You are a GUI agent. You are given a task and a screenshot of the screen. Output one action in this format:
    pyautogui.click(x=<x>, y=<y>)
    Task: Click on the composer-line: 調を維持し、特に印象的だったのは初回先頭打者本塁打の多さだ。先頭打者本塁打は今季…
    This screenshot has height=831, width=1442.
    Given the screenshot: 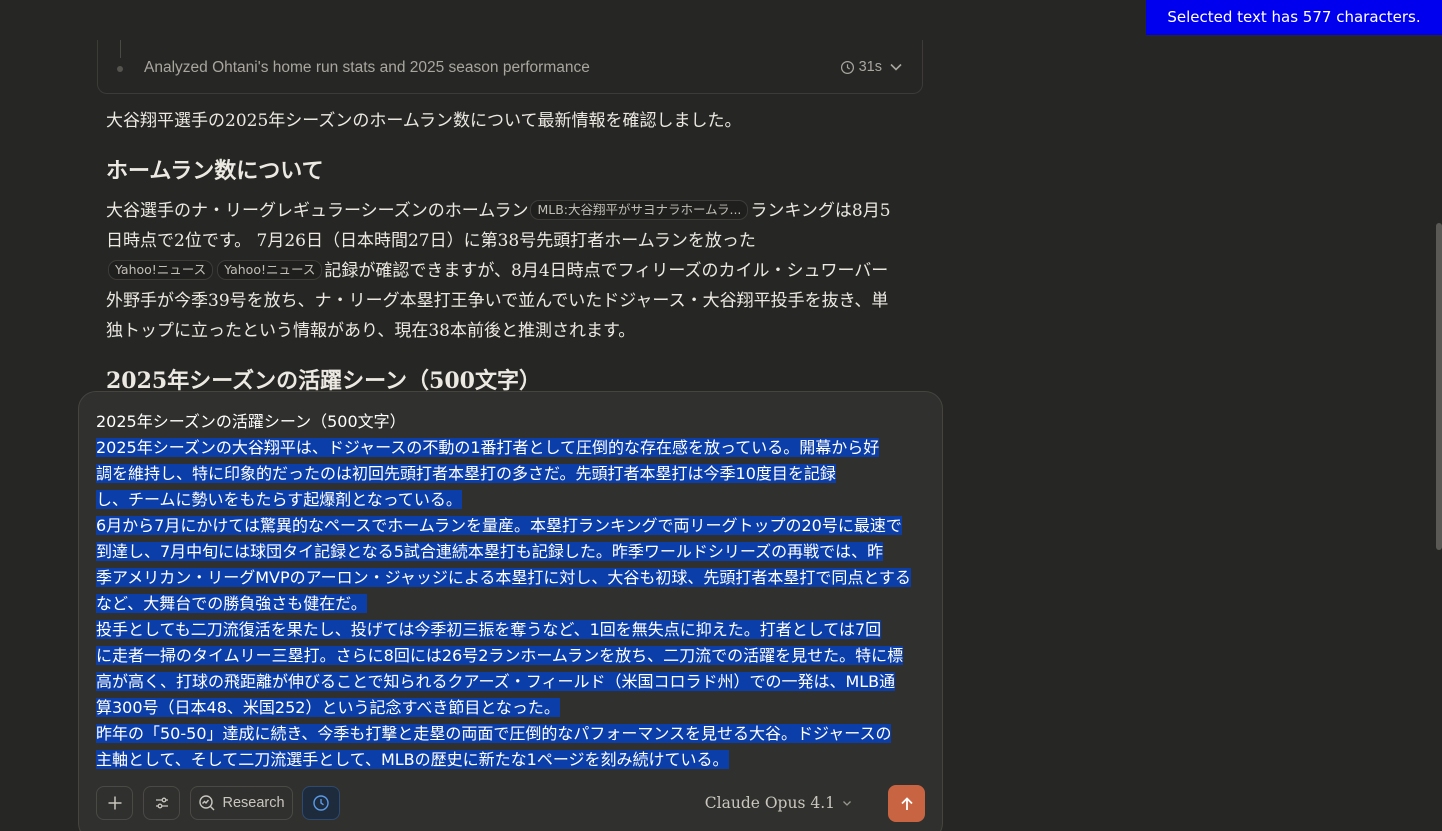 What is the action you would take?
    pyautogui.click(x=486, y=474)
    